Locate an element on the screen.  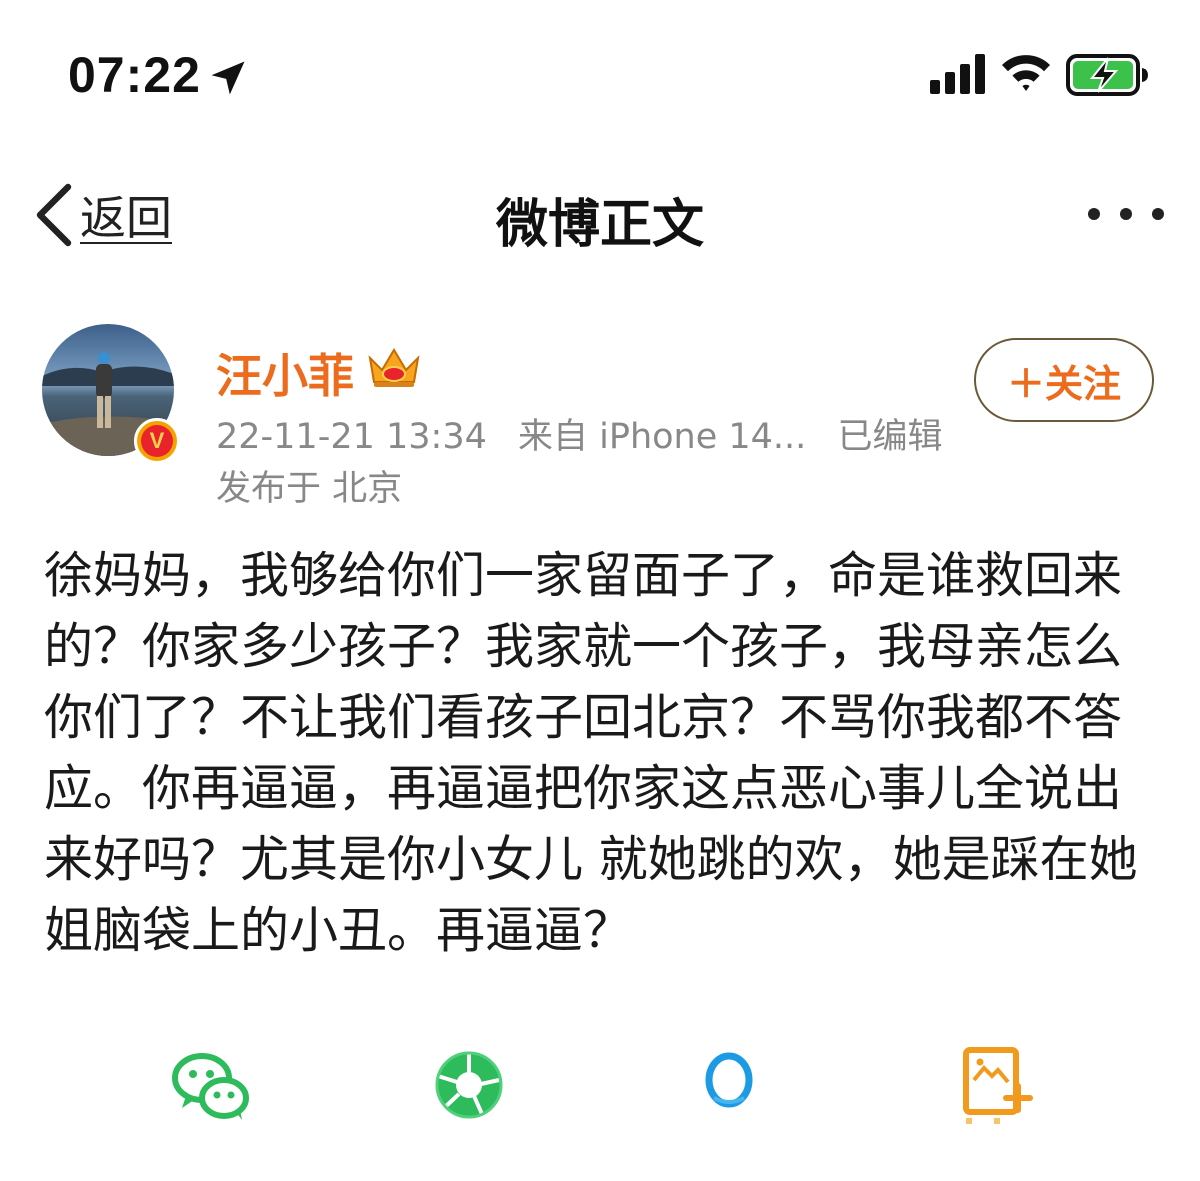
battery-charging-icon is located at coordinates (1107, 75).